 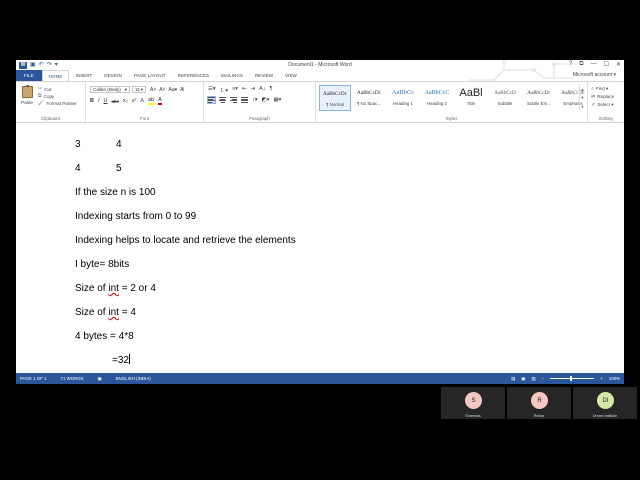 I want to click on font-size-value: 11, so click(x=137, y=89).